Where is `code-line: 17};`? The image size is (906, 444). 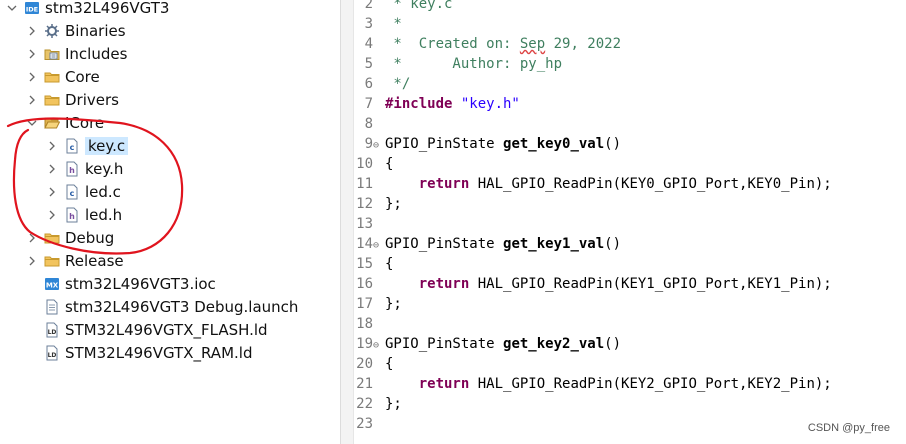
code-line: 17}; is located at coordinates (378, 304).